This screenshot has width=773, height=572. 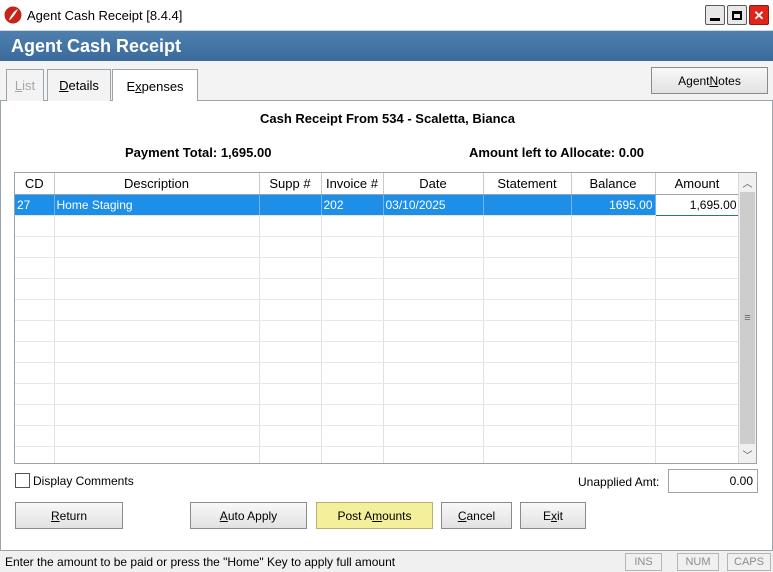 What do you see at coordinates (560, 515) in the screenshot?
I see `exit-label-post: it` at bounding box center [560, 515].